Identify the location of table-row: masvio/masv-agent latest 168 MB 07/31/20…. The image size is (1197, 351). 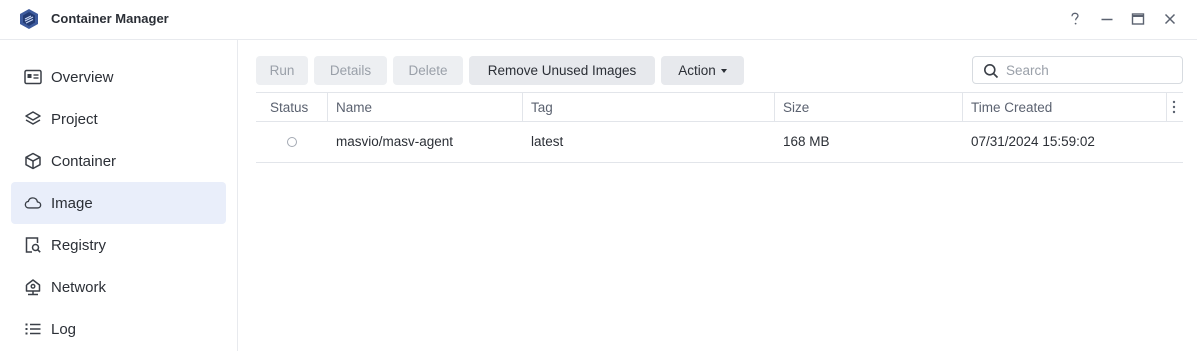
(719, 142).